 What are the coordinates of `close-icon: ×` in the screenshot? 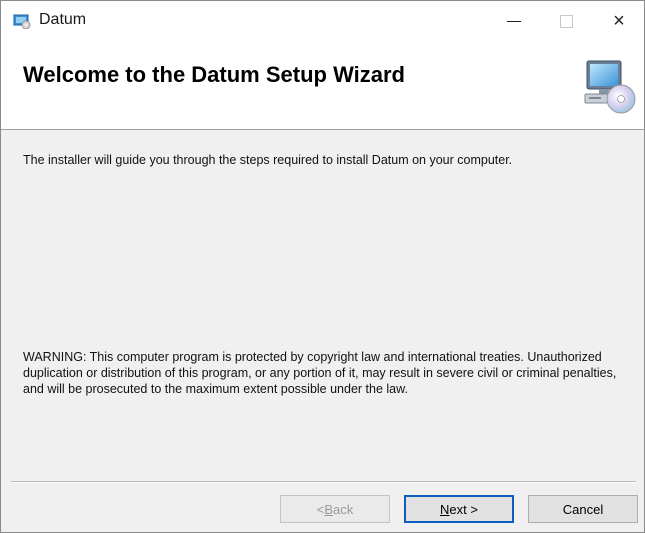 It's located at (619, 21).